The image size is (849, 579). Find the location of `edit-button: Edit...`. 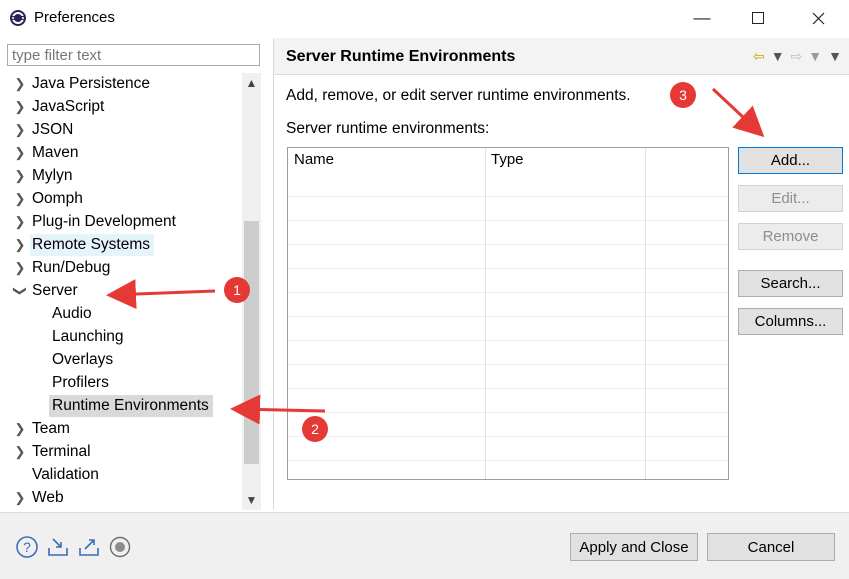

edit-button: Edit... is located at coordinates (790, 198).